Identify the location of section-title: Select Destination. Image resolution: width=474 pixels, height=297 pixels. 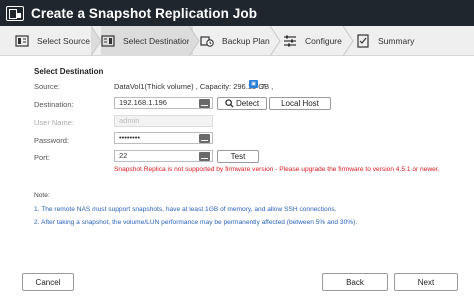
(69, 71).